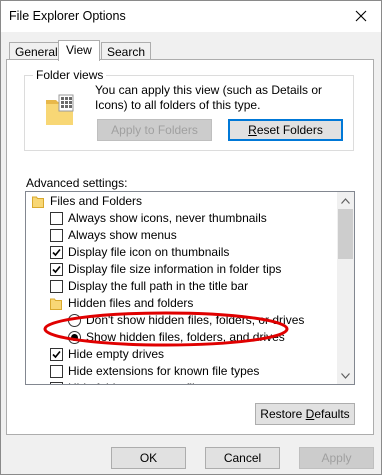 Image resolution: width=382 pixels, height=475 pixels. What do you see at coordinates (345, 288) in the screenshot?
I see `vertical-scrollbar` at bounding box center [345, 288].